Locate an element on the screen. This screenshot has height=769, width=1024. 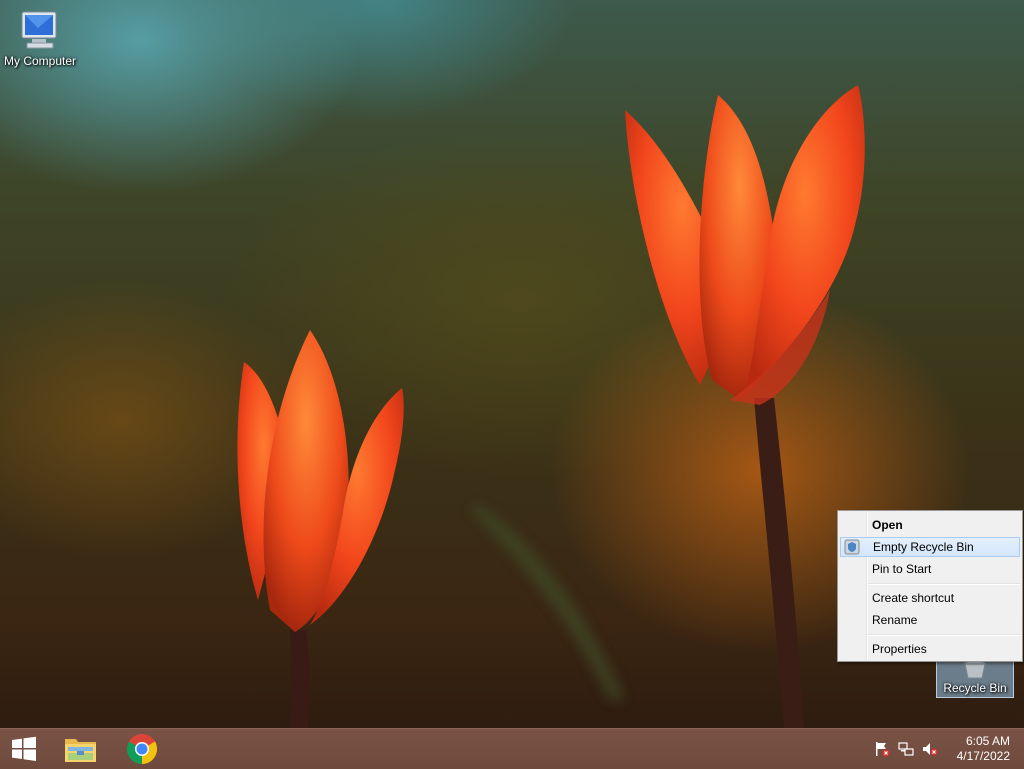
menu-item-open: Open is located at coordinates (930, 525).